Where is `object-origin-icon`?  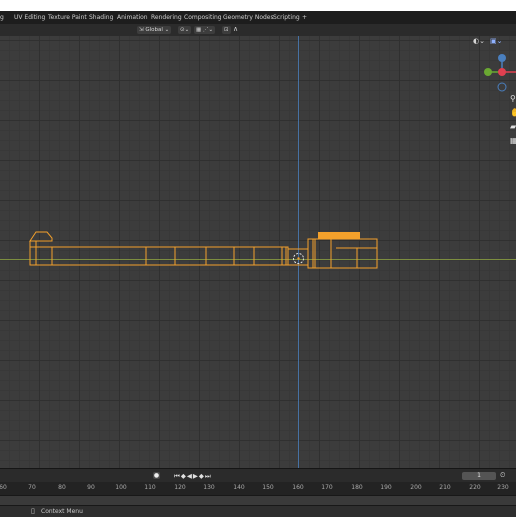 object-origin-icon is located at coordinates (298, 258).